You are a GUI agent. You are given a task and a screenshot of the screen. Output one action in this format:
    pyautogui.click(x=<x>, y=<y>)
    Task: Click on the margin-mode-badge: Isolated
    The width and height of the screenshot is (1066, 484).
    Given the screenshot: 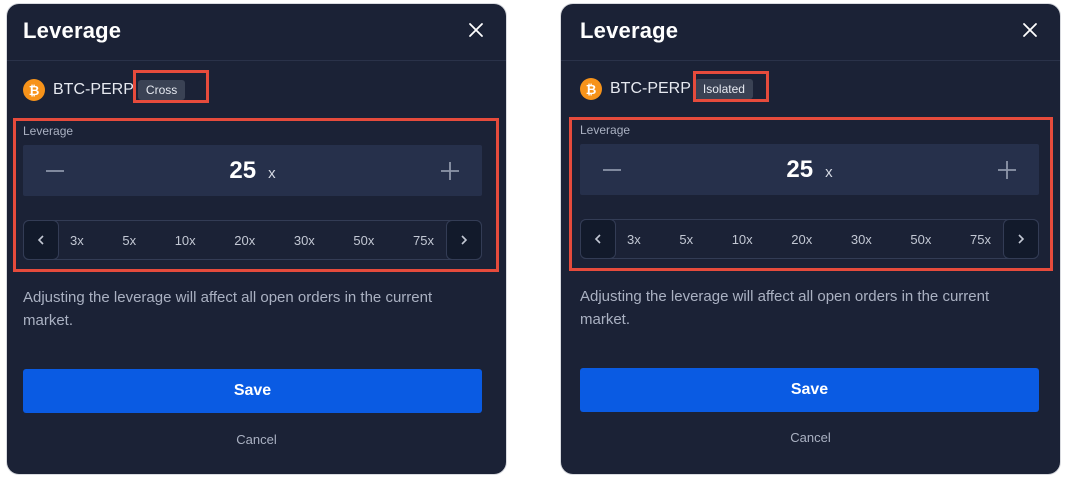 What is the action you would take?
    pyautogui.click(x=723, y=89)
    